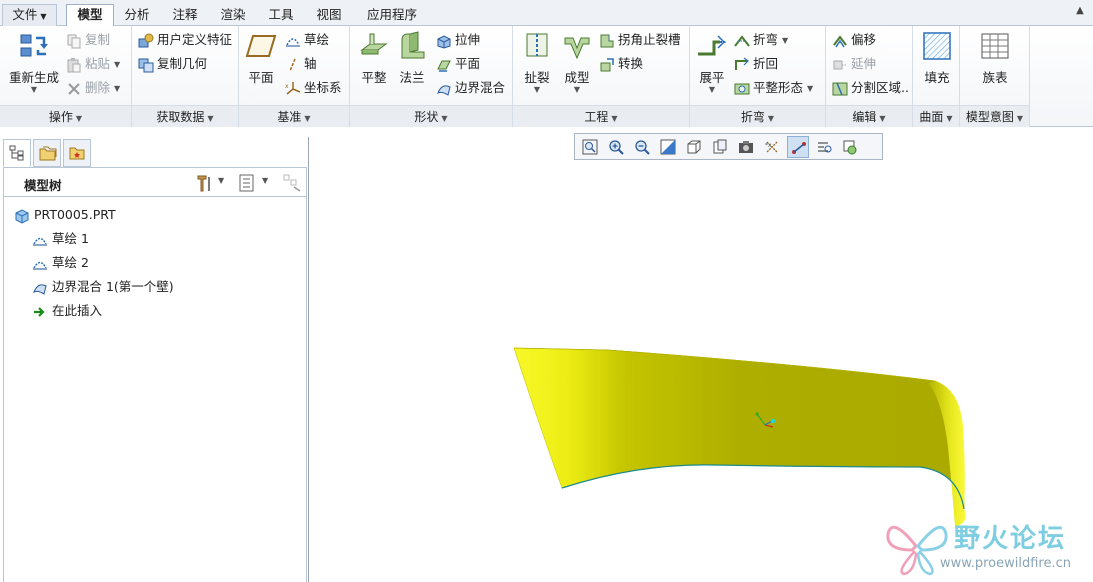 The image size is (1093, 582). I want to click on convert-button: 转换, so click(621, 64).